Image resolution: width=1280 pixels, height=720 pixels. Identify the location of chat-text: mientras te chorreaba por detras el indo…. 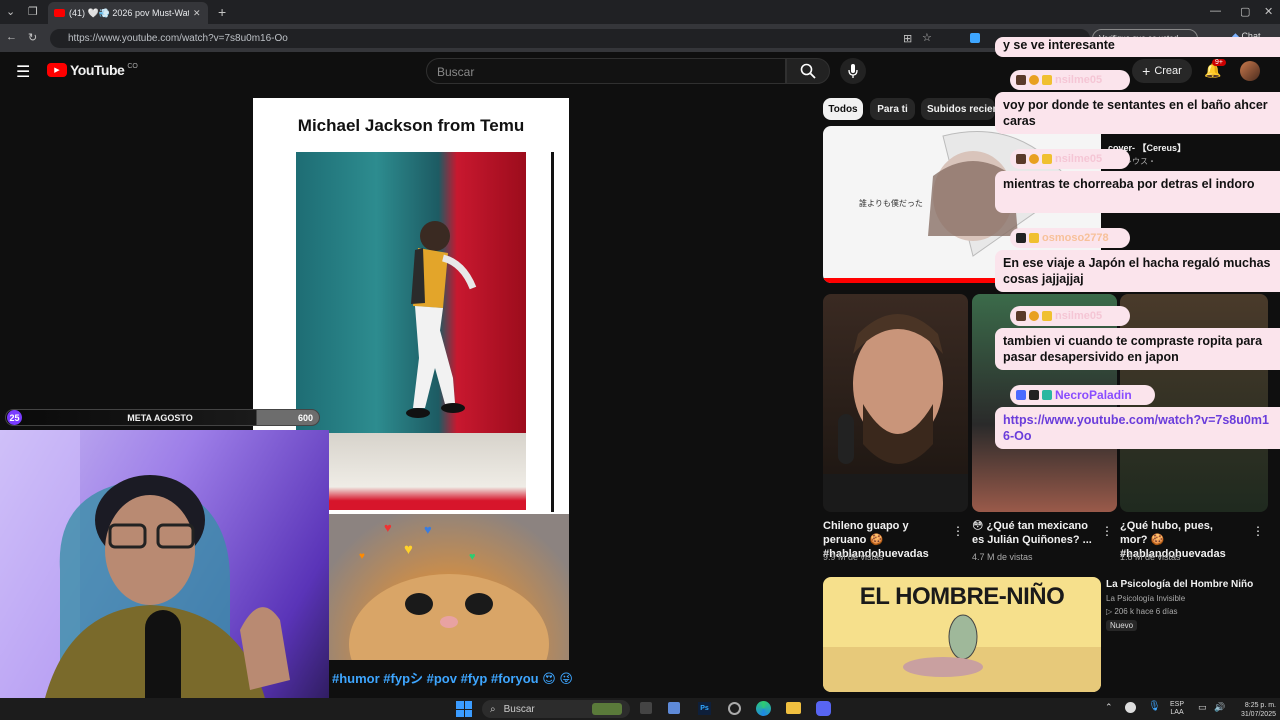
(1129, 184).